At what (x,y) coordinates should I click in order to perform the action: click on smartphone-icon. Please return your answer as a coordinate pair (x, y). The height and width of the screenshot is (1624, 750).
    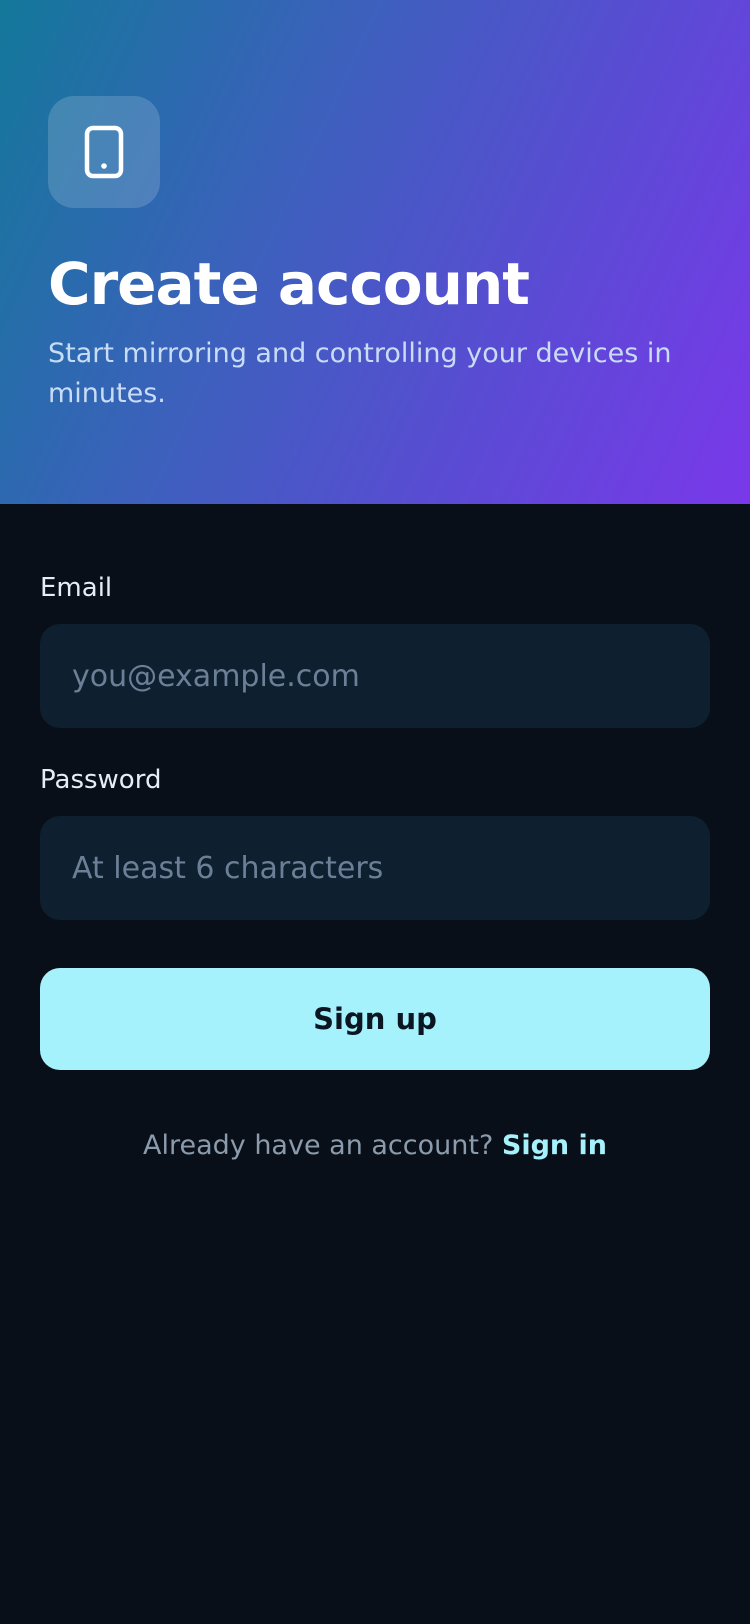
    Looking at the image, I should click on (104, 152).